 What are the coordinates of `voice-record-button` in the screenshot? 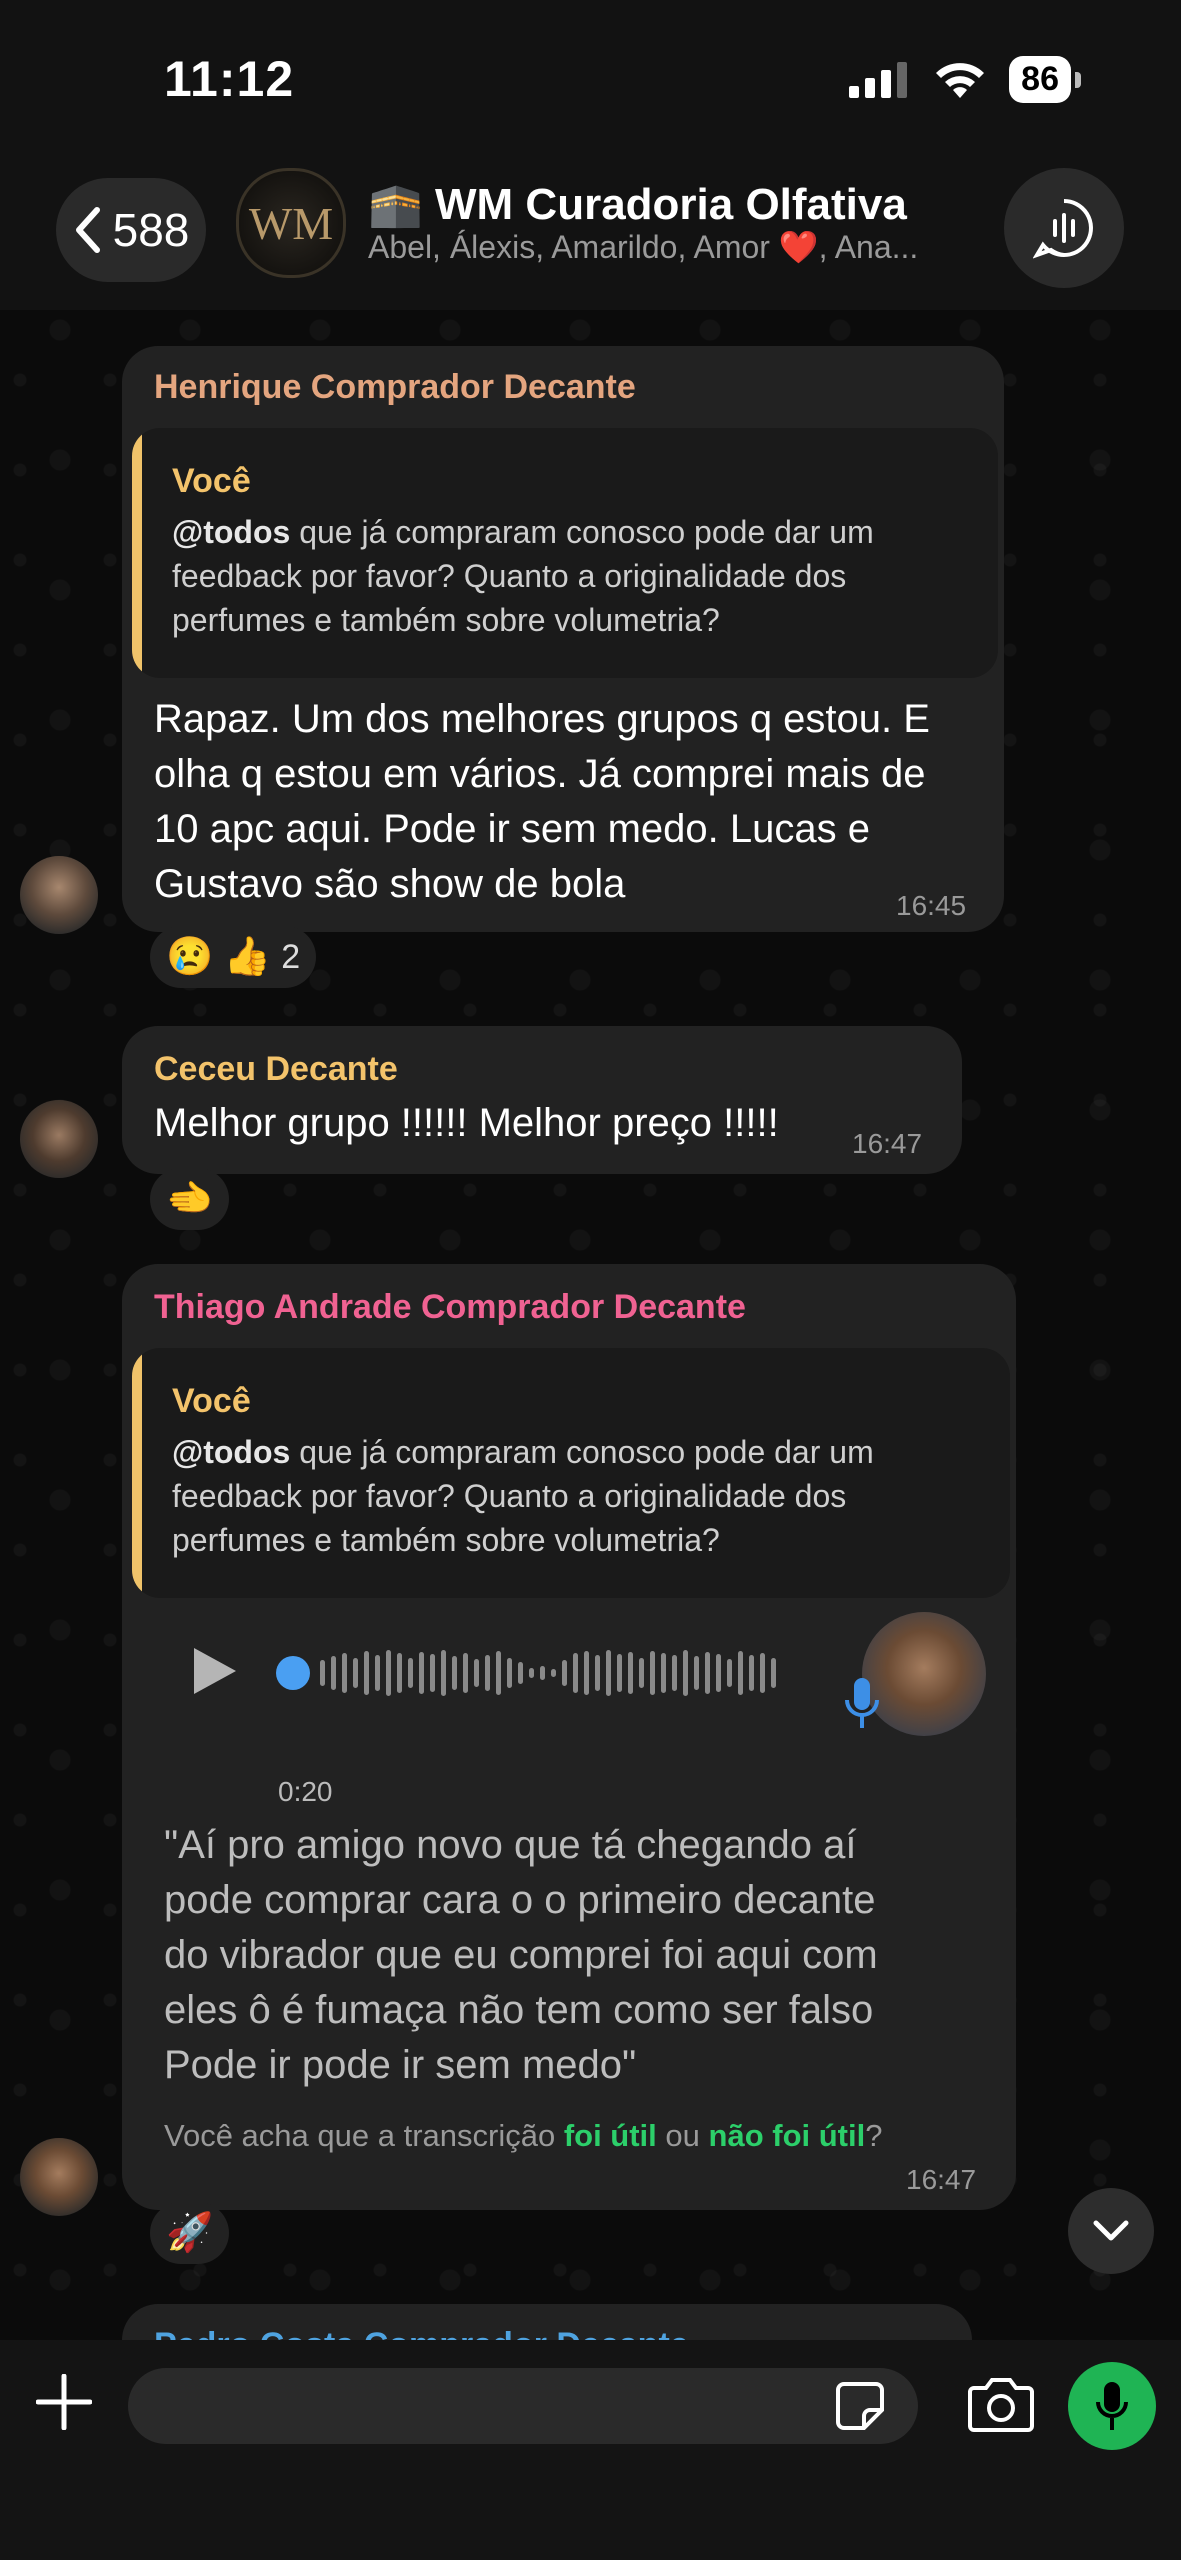 It's located at (1112, 2406).